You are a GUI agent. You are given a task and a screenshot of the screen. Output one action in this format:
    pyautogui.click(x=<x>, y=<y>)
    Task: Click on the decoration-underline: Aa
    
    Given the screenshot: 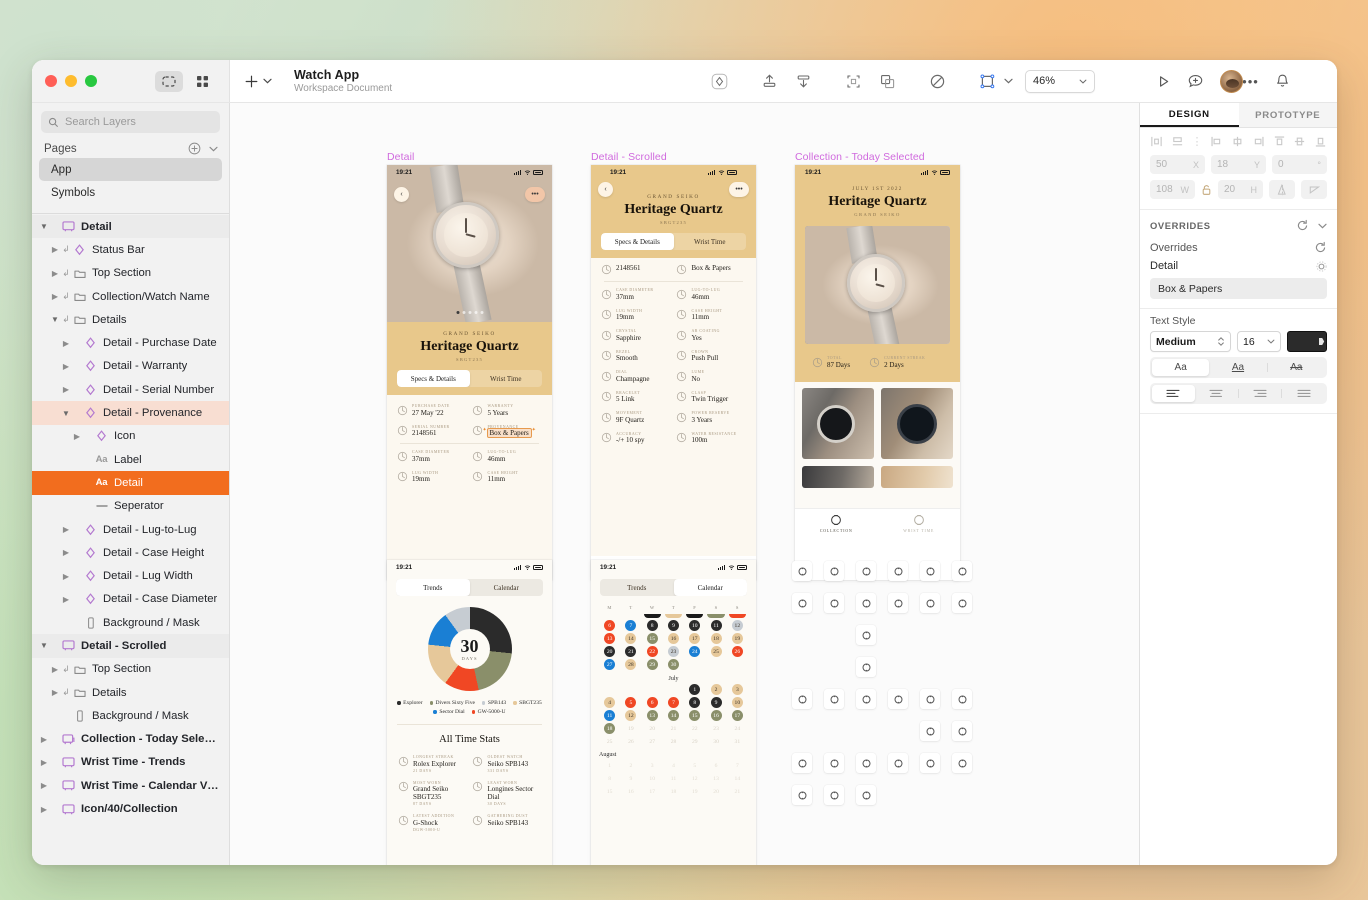 What is the action you would take?
    pyautogui.click(x=1237, y=367)
    